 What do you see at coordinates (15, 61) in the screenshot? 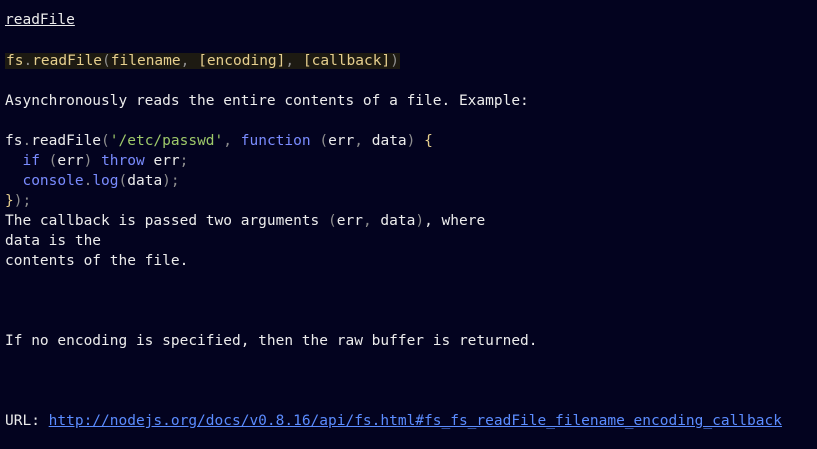
I see `sig-object: fs` at bounding box center [15, 61].